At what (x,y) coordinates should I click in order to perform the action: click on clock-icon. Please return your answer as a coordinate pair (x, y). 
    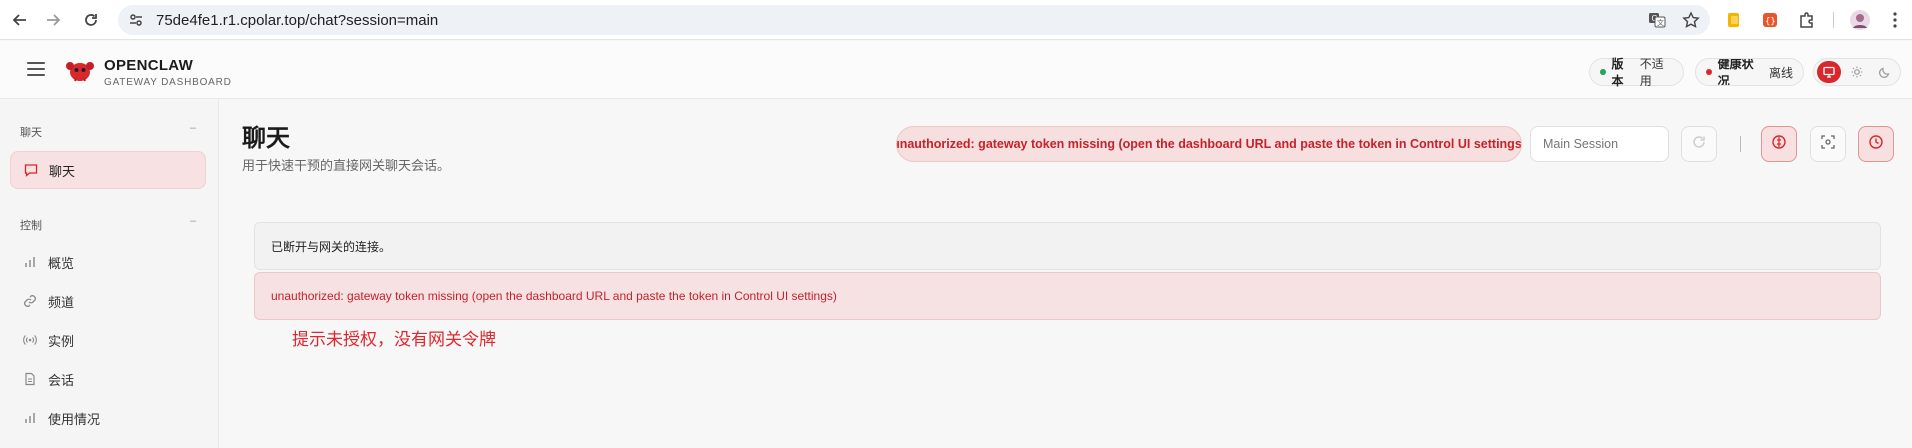
    Looking at the image, I should click on (1876, 144).